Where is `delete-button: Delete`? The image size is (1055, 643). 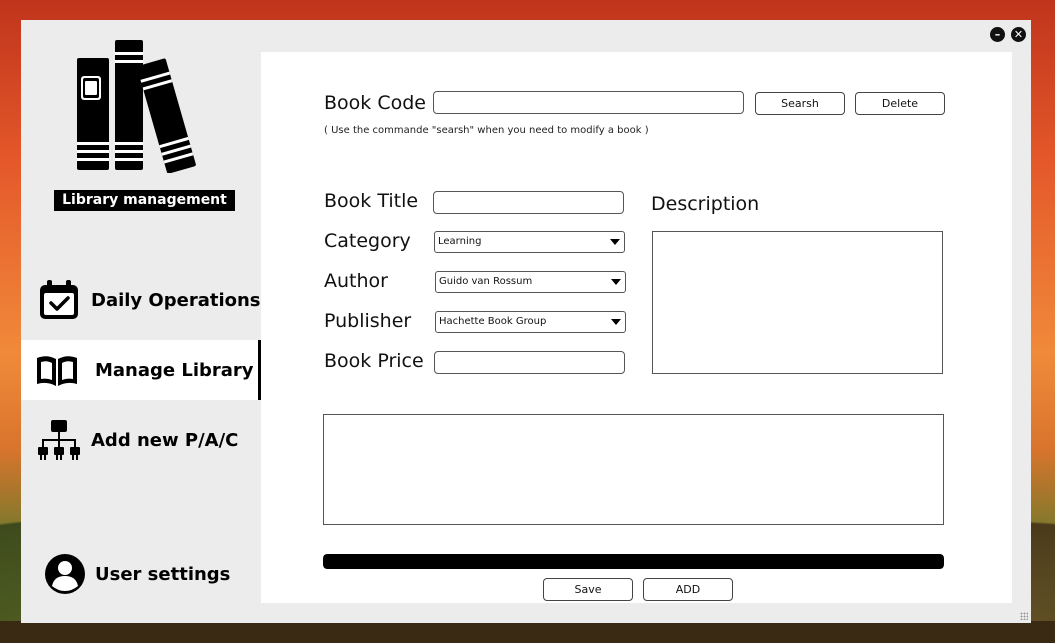 delete-button: Delete is located at coordinates (900, 103).